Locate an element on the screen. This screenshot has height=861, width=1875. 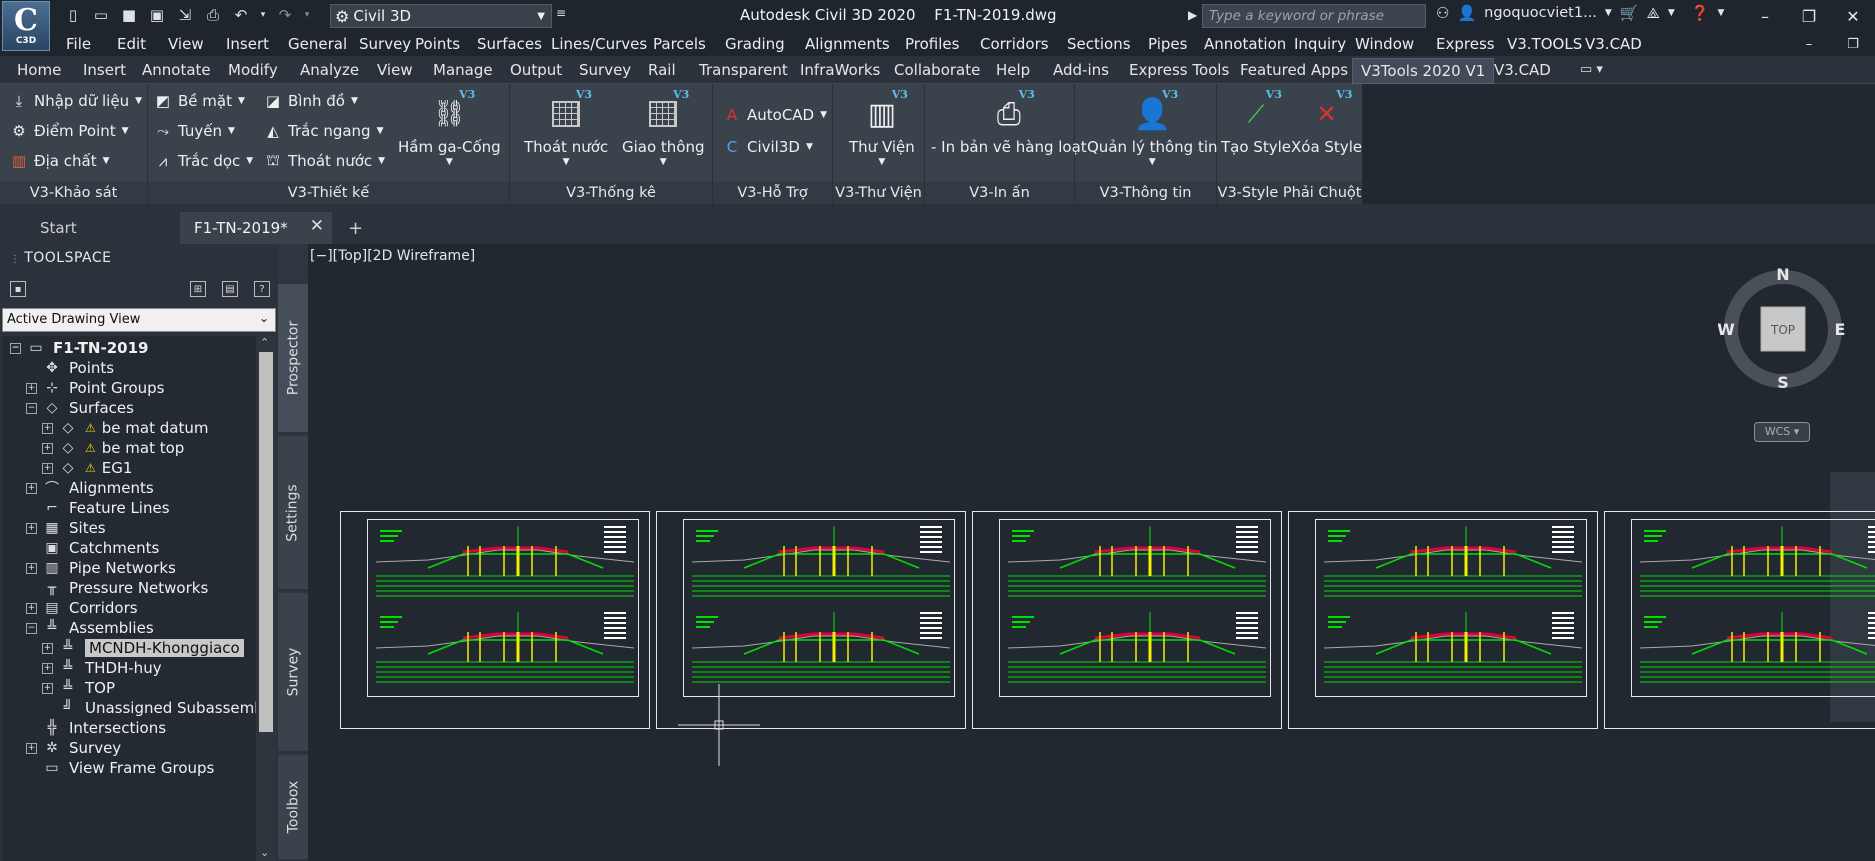
autocad-button: A AutoCAD ▼ is located at coordinates (775, 115).